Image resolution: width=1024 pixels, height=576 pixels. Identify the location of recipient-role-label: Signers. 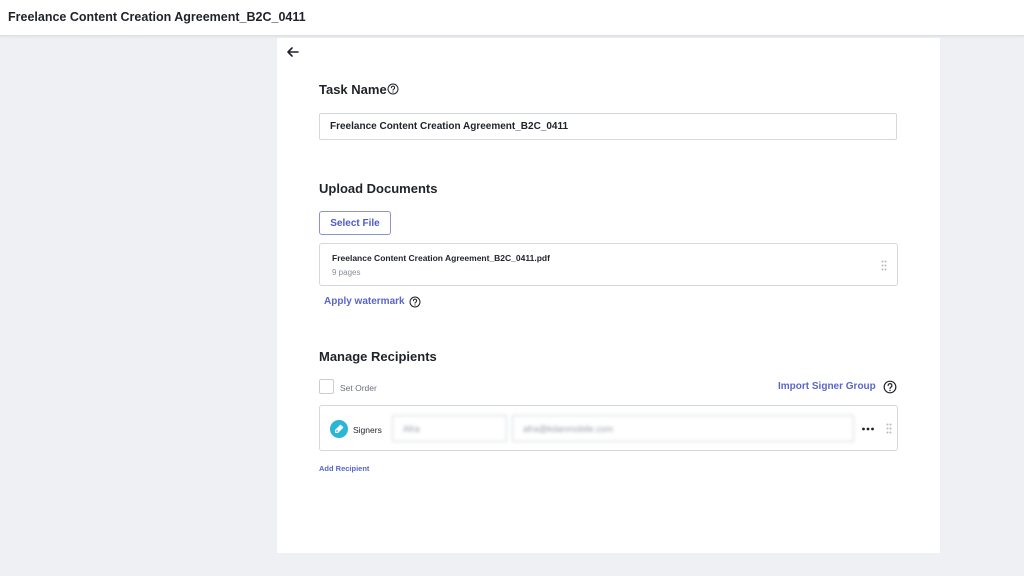
(367, 430).